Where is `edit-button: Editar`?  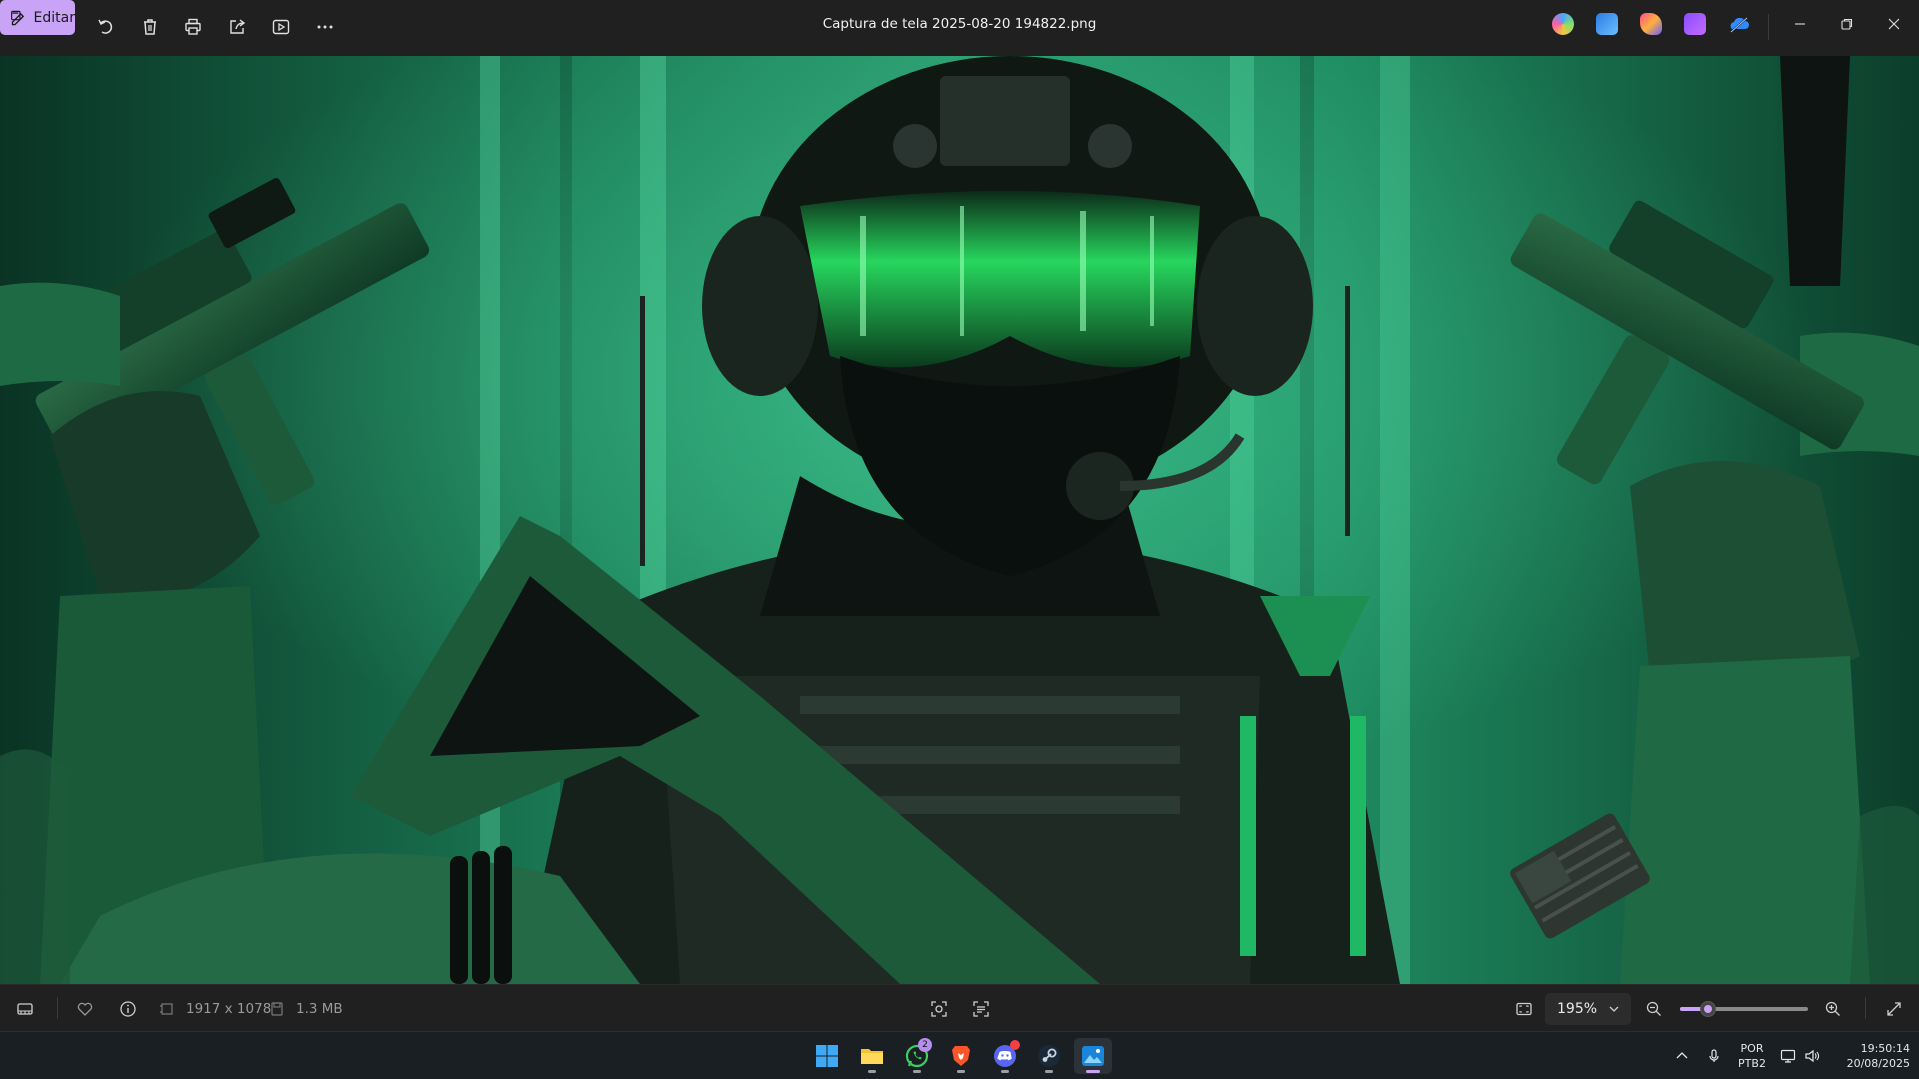
edit-button: Editar is located at coordinates (37, 17).